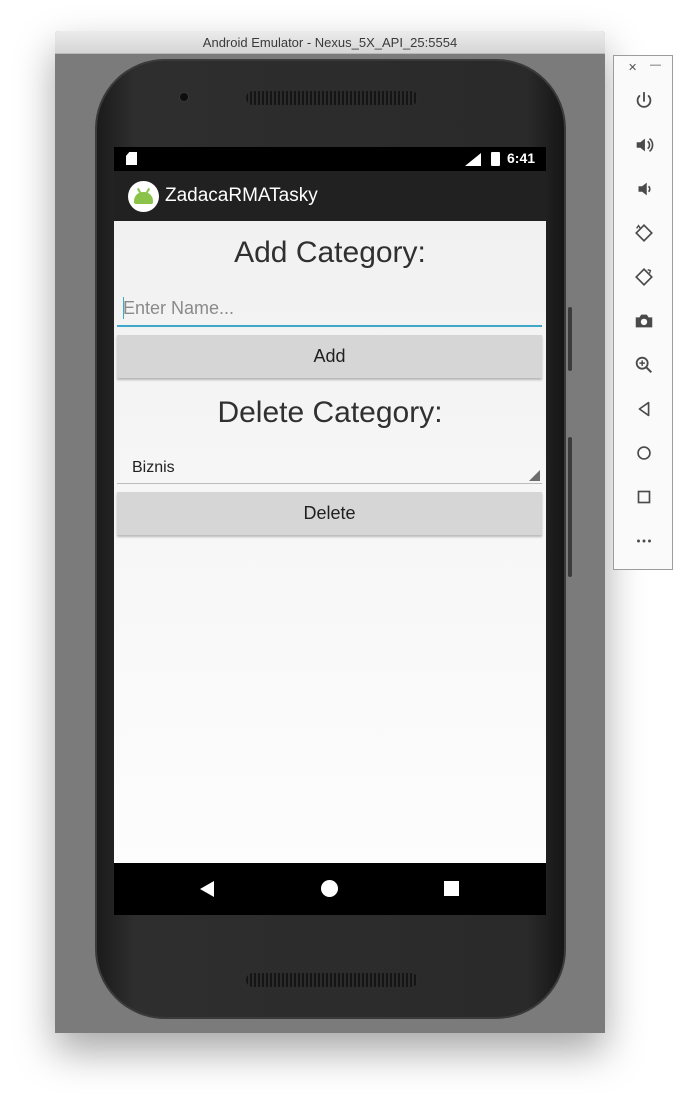  I want to click on side-button-volume, so click(570, 507).